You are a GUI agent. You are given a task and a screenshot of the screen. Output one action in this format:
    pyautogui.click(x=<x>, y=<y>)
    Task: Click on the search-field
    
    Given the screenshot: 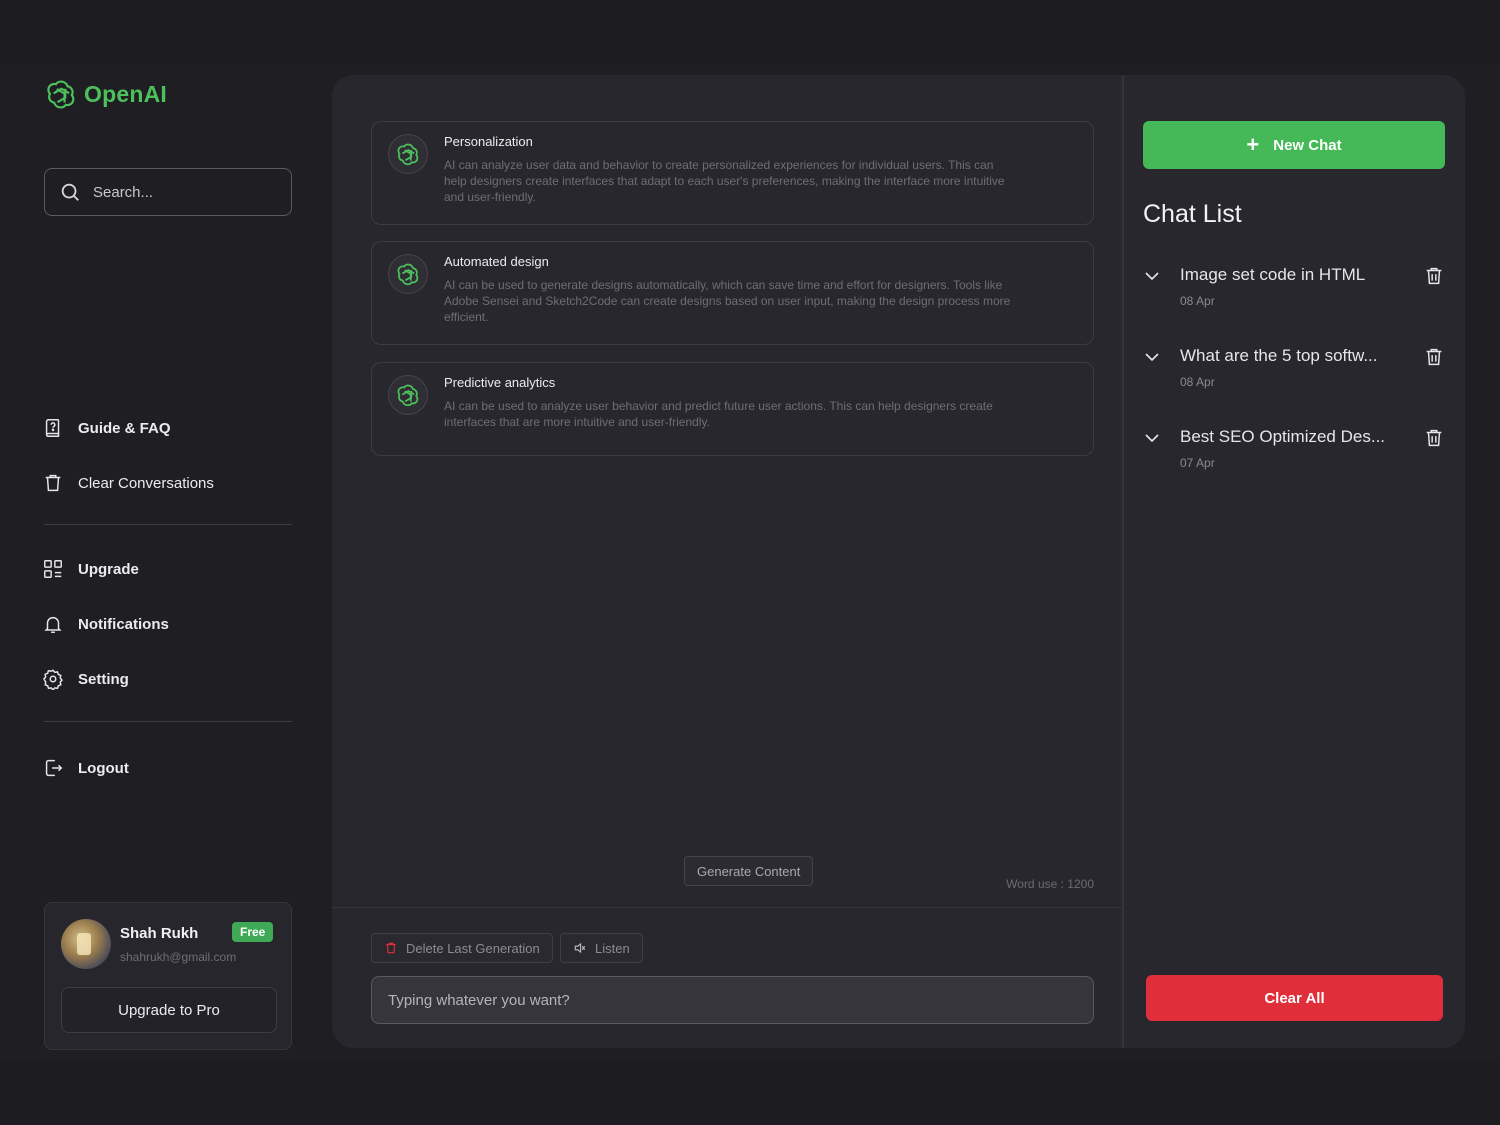 What is the action you would take?
    pyautogui.click(x=168, y=192)
    